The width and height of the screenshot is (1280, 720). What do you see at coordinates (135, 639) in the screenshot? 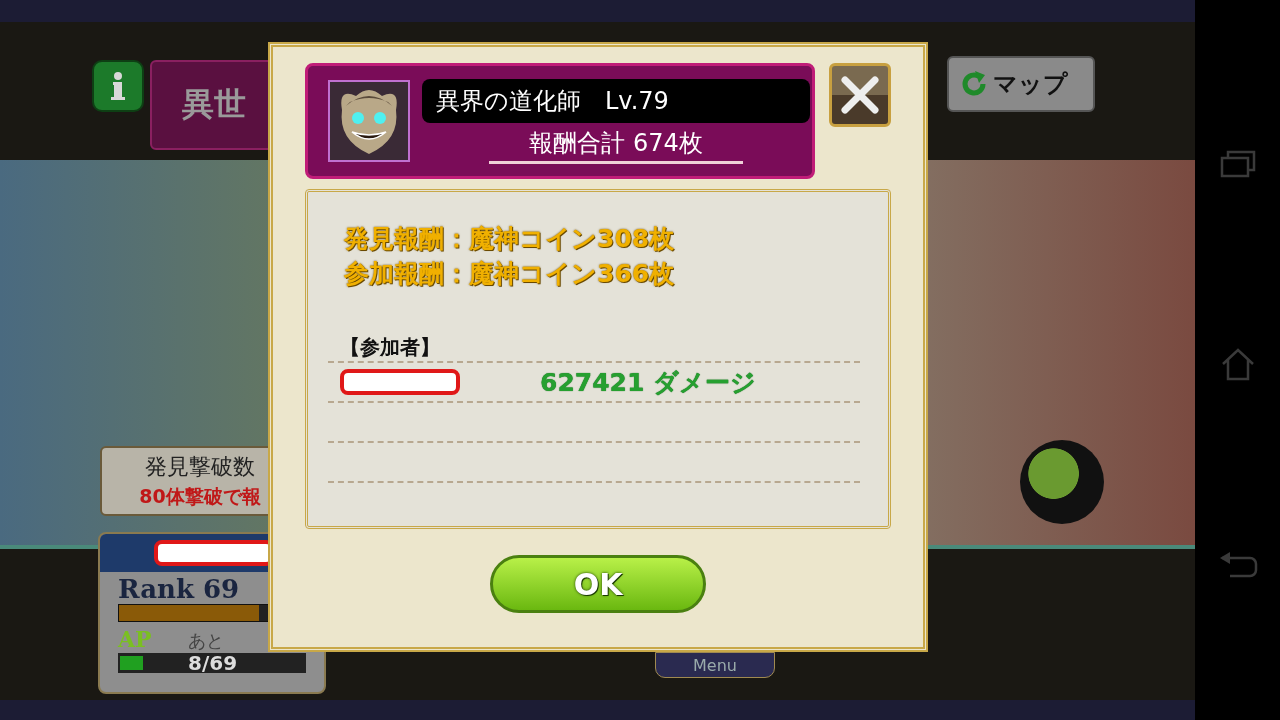
I see `ap-label: AP` at bounding box center [135, 639].